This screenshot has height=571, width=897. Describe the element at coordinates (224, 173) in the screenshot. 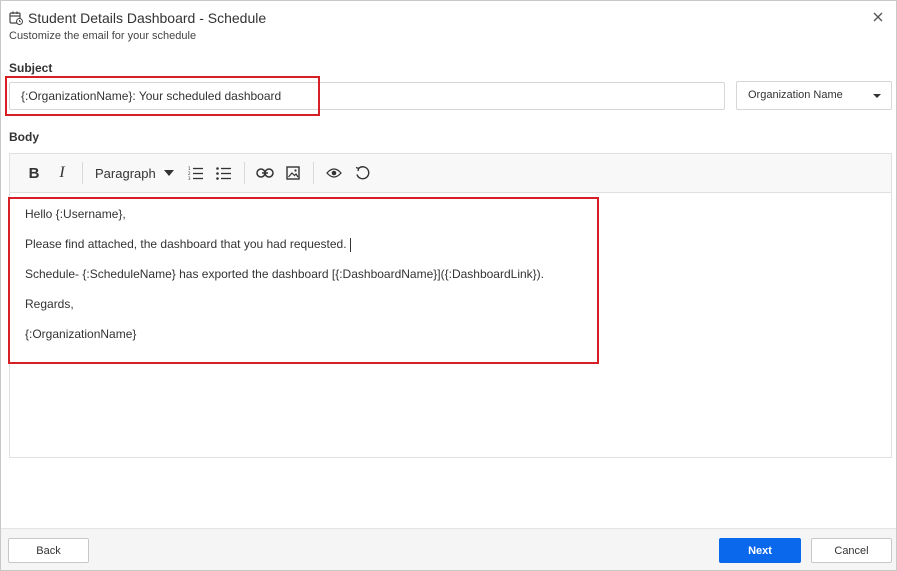

I see `unordered-list-icon` at that location.